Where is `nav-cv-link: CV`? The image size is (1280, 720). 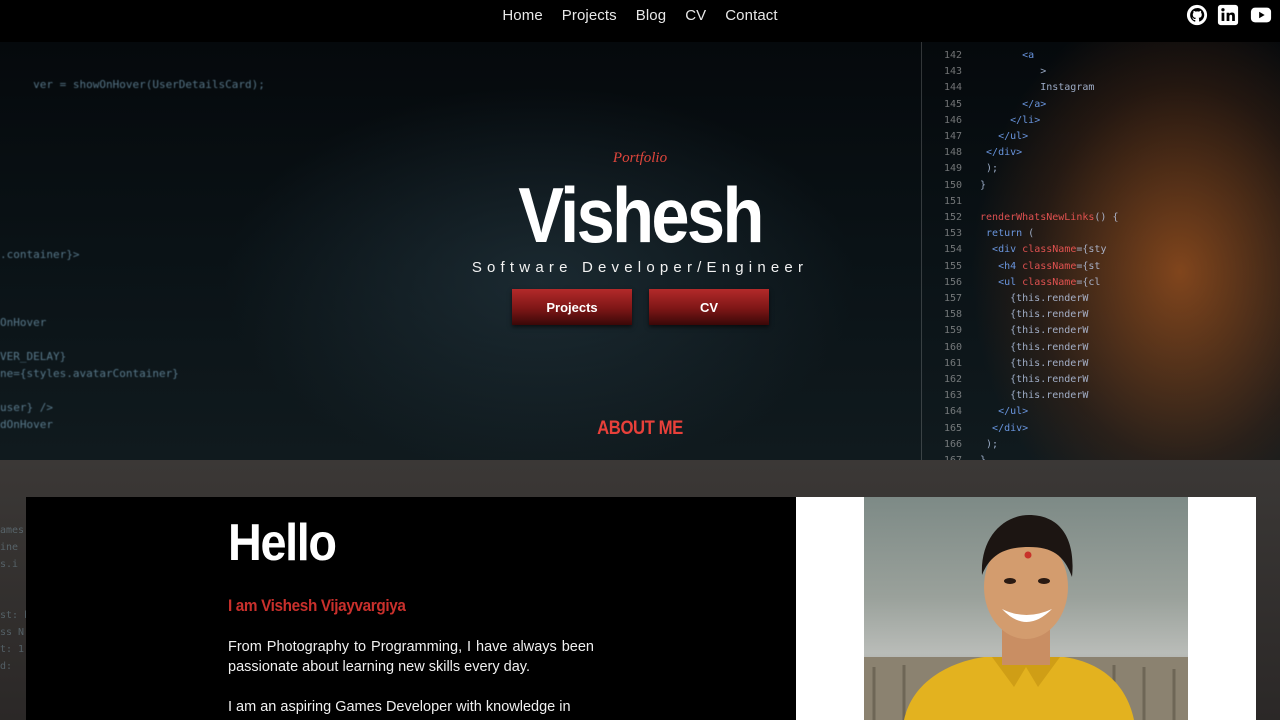 nav-cv-link: CV is located at coordinates (696, 16).